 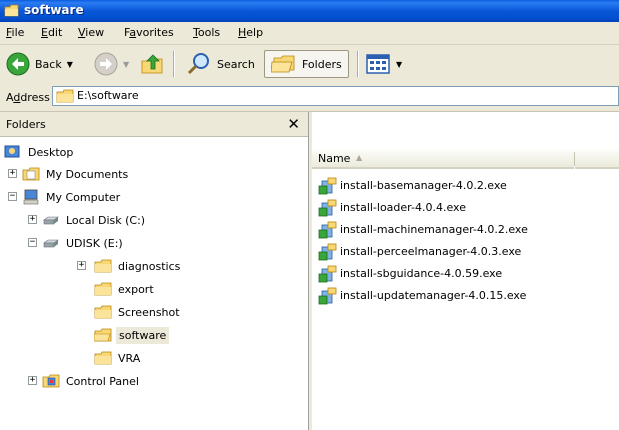 What do you see at coordinates (12, 151) in the screenshot?
I see `desktop-icon` at bounding box center [12, 151].